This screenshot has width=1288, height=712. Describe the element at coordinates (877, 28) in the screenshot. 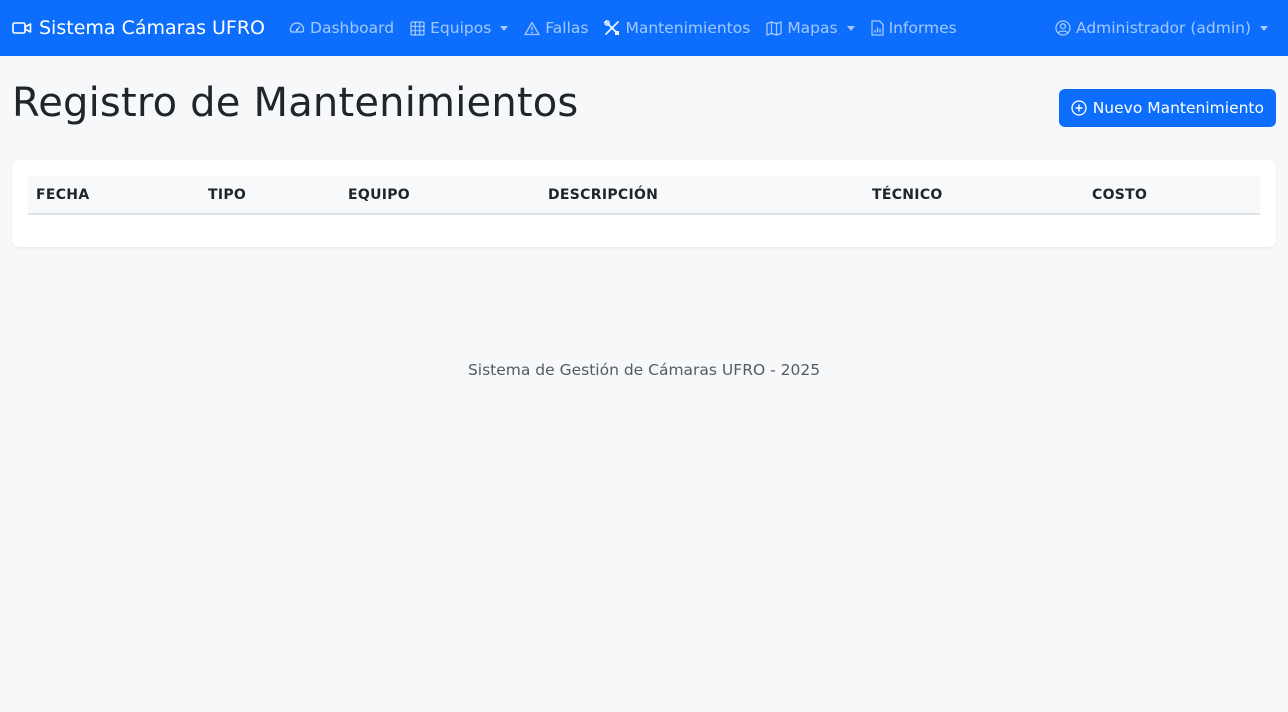

I see `report-icon` at that location.